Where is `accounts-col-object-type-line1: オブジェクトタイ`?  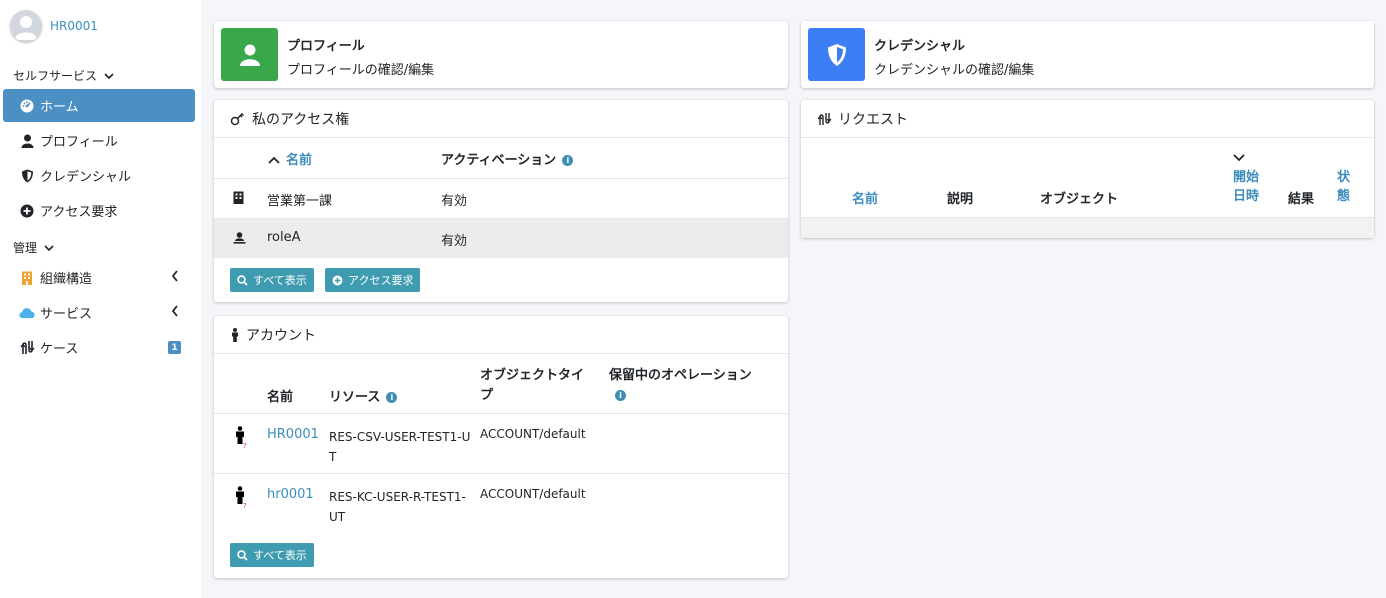
accounts-col-object-type-line1: オブジェクトタイ is located at coordinates (532, 375).